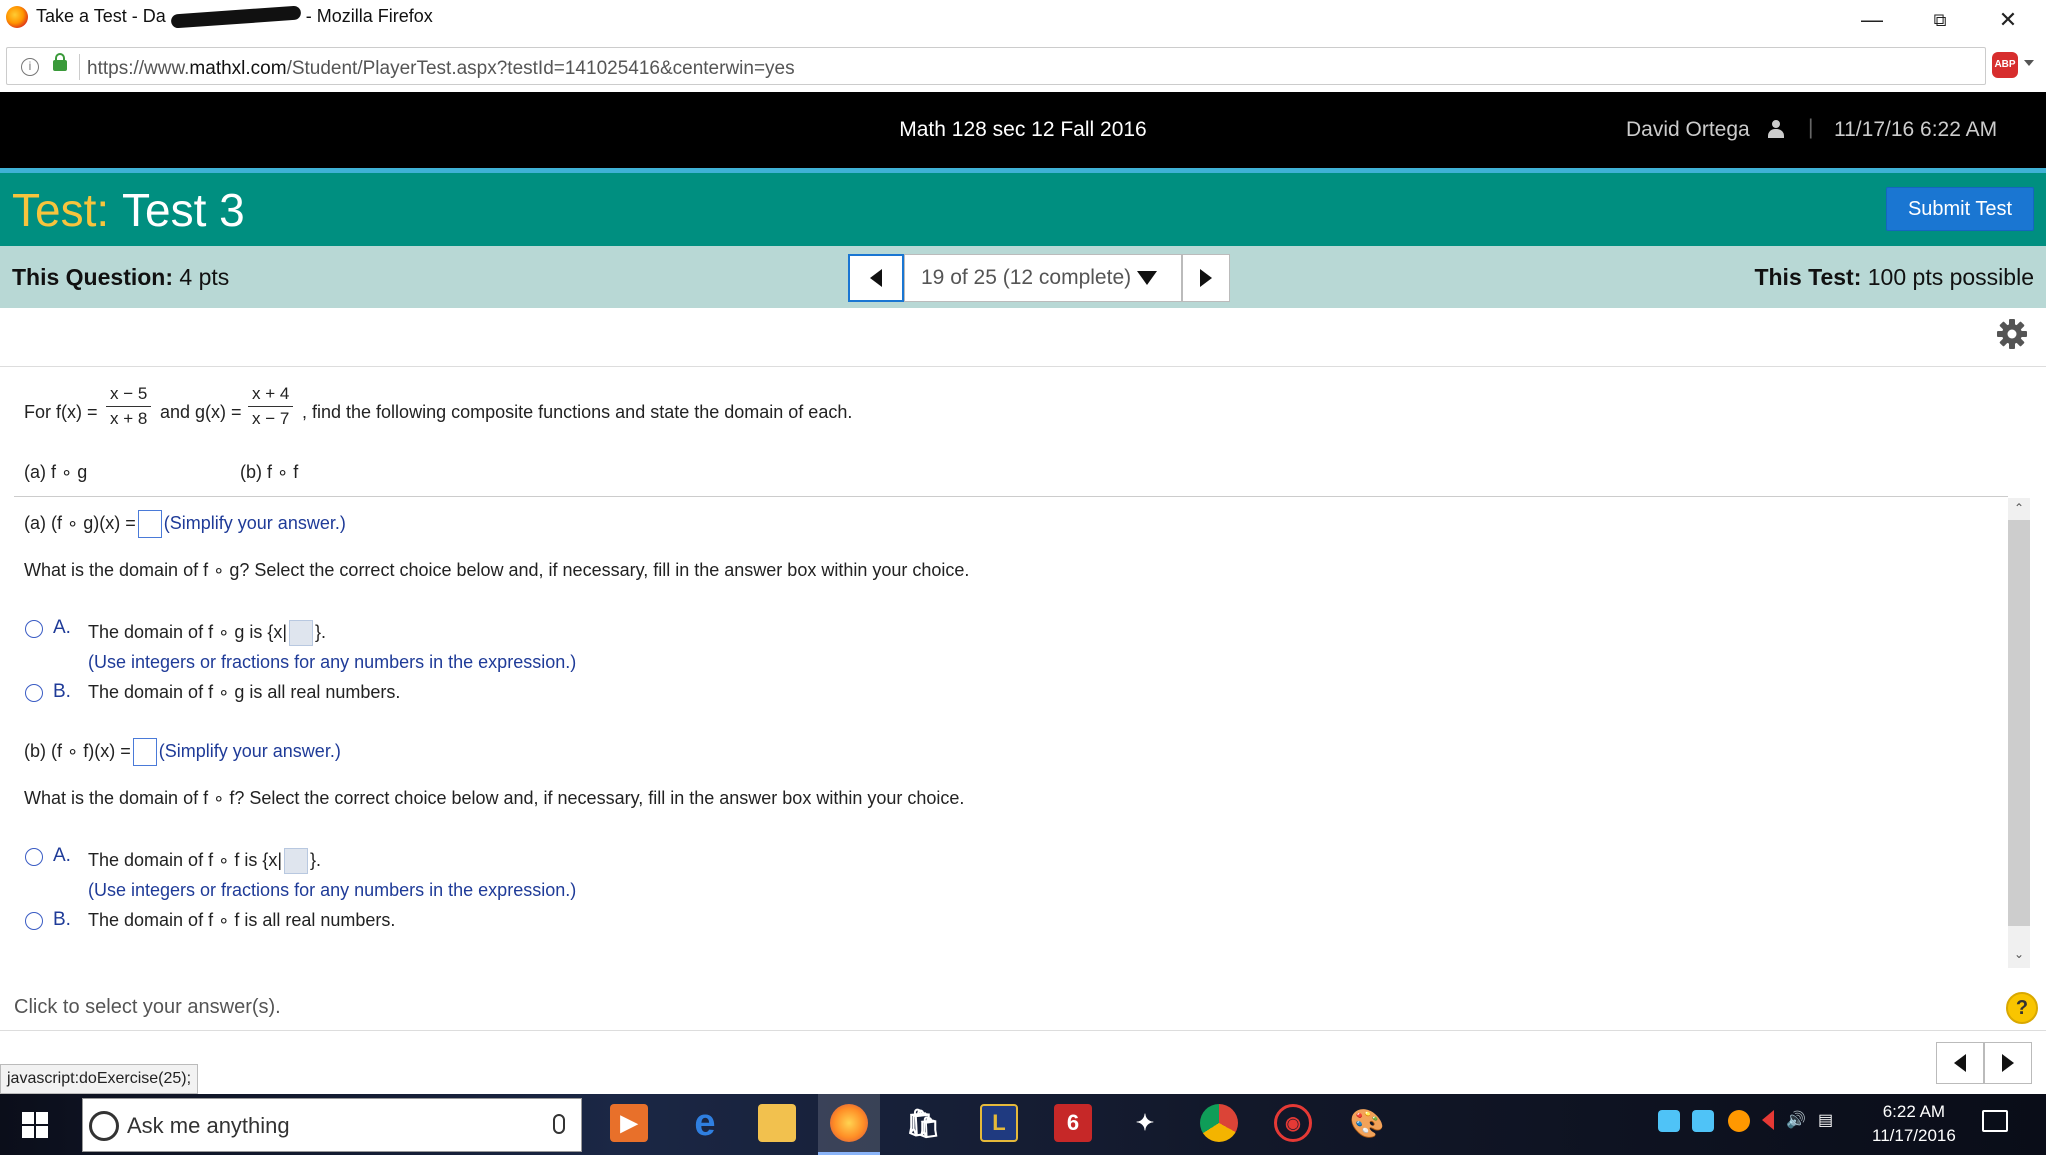 The width and height of the screenshot is (2046, 1155). I want to click on part-a-label: (a) f ∘ g, so click(56, 472).